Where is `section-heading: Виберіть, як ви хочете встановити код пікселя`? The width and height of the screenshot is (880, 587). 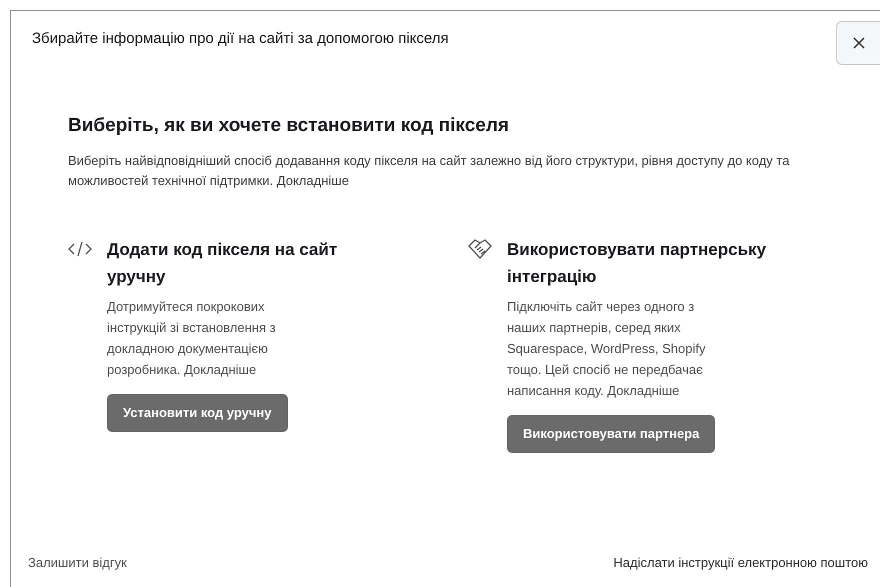 section-heading: Виберіть, як ви хочете встановити код пікселя is located at coordinates (289, 126).